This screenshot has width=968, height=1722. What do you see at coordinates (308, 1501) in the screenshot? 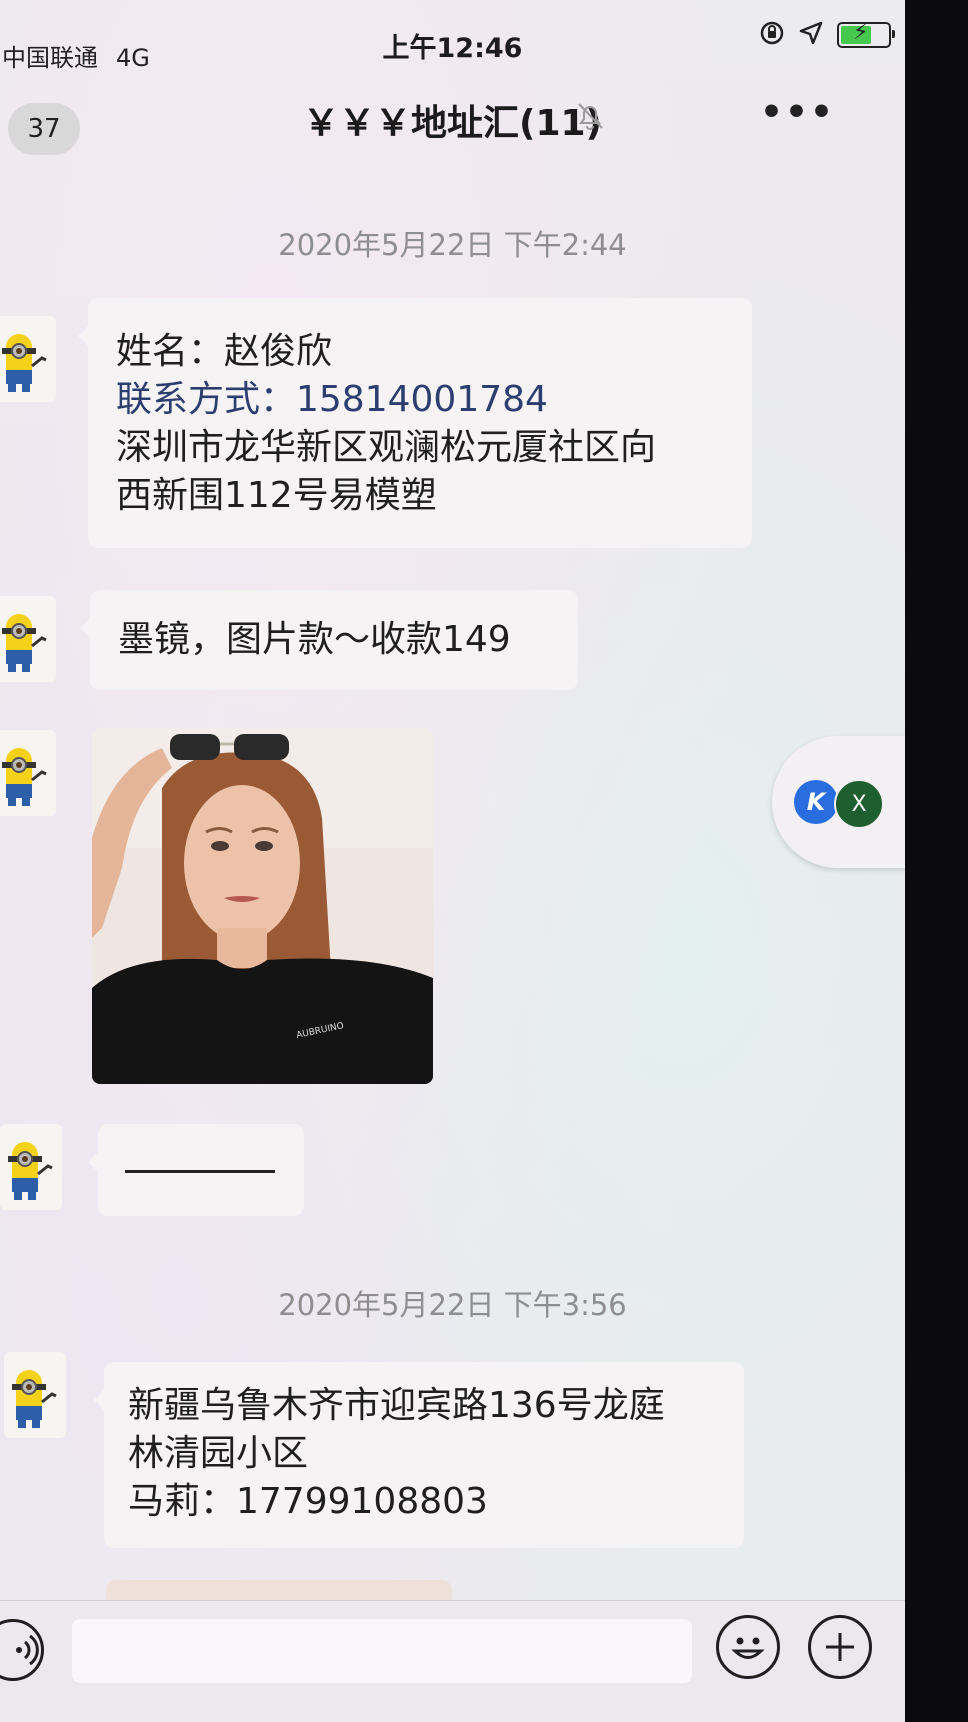
I see `message-line: 马莉：17799108803` at bounding box center [308, 1501].